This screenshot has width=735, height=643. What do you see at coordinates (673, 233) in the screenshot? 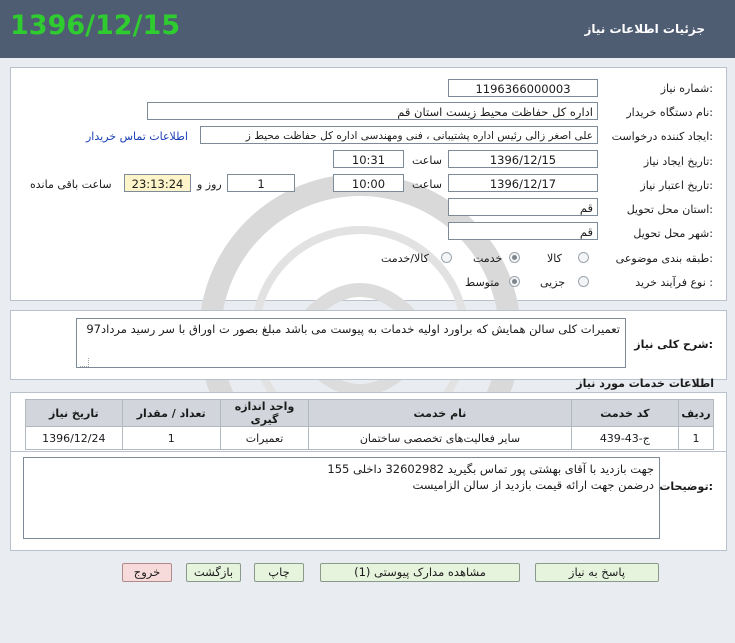
I see `city-label: شهر محل تحویل:` at bounding box center [673, 233].